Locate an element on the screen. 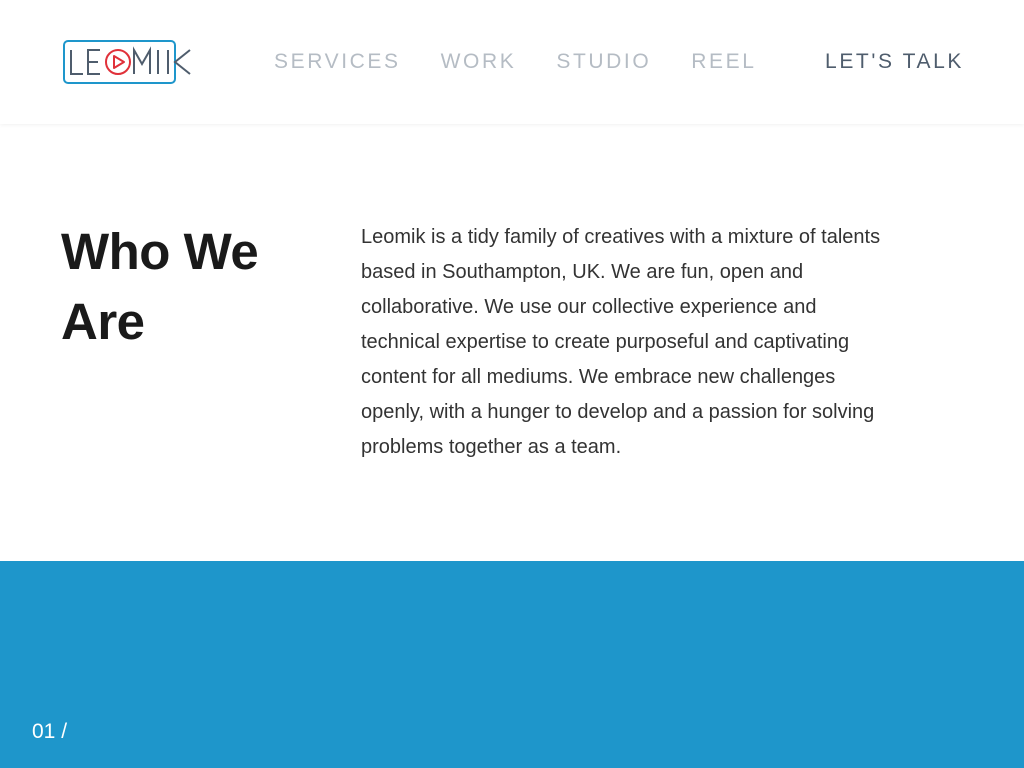 Image resolution: width=1024 pixels, height=768 pixels. leomik-logo is located at coordinates (129, 62).